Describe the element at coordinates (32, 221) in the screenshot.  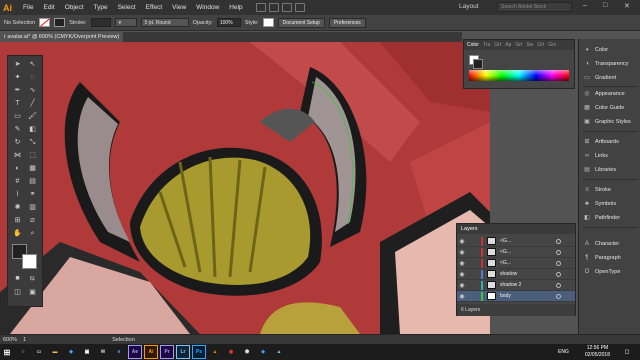
I see `slice-tool-icon: ⧄` at that location.